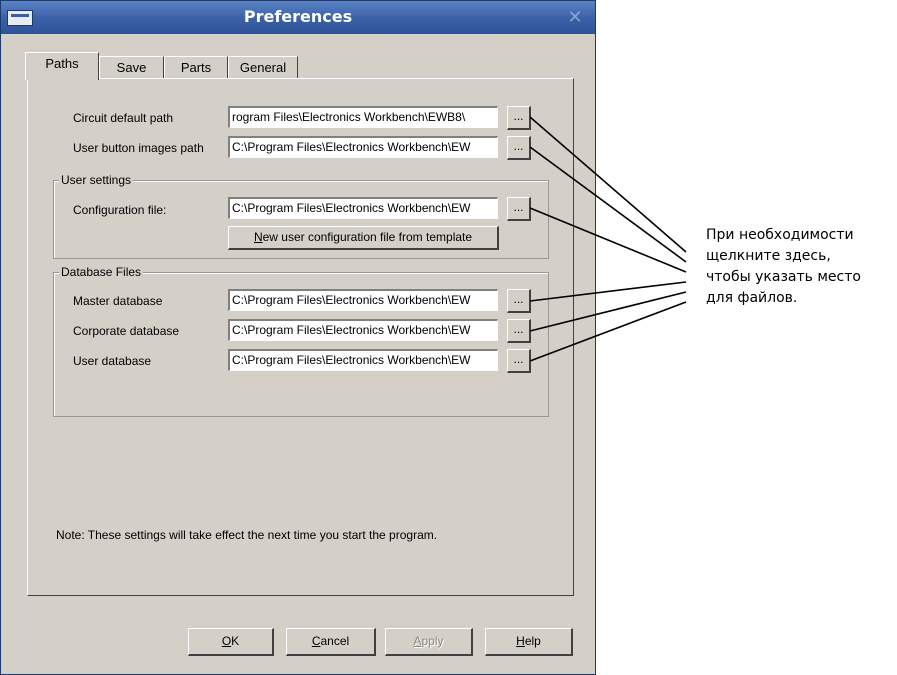 The height and width of the screenshot is (675, 897). I want to click on tab-paths: Paths, so click(62, 66).